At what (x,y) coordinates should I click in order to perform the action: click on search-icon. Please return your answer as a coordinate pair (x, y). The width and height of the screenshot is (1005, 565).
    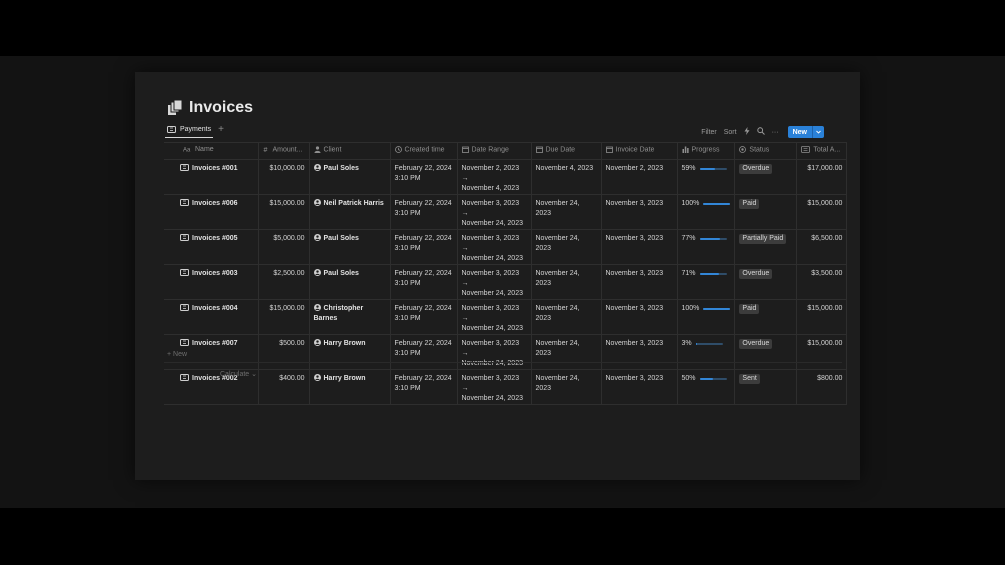
    Looking at the image, I should click on (760, 132).